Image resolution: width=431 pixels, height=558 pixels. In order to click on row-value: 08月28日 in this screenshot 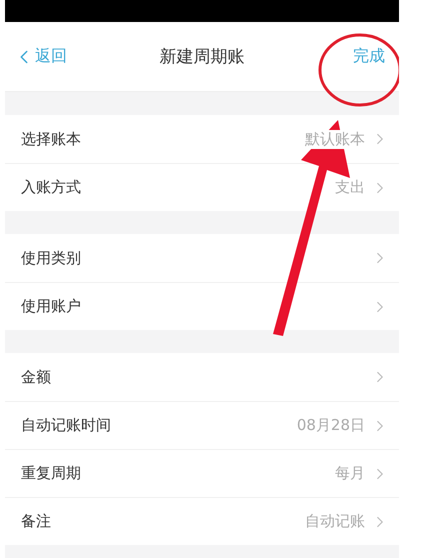, I will do `click(330, 425)`.